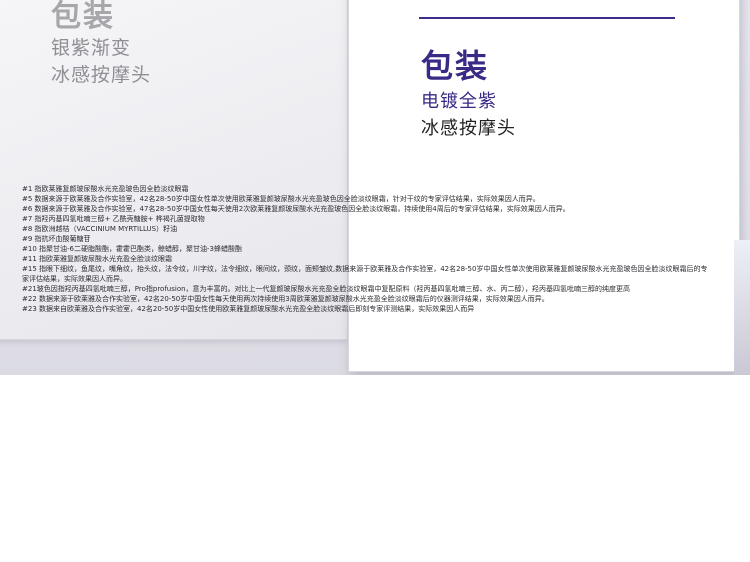 This screenshot has height=562, width=750. Describe the element at coordinates (100, 229) in the screenshot. I see `footnote: #8 指欧洲越桔（VACCINIUM MYRTILLUS）籽油` at that location.